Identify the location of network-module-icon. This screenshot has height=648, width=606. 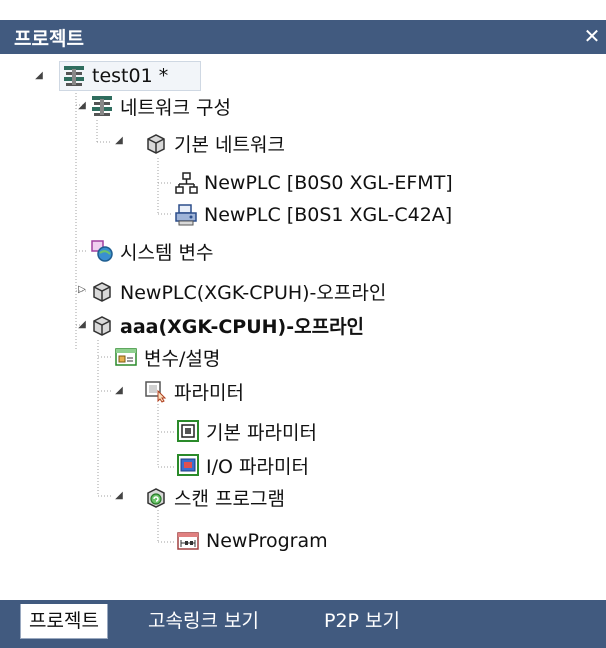
(186, 183).